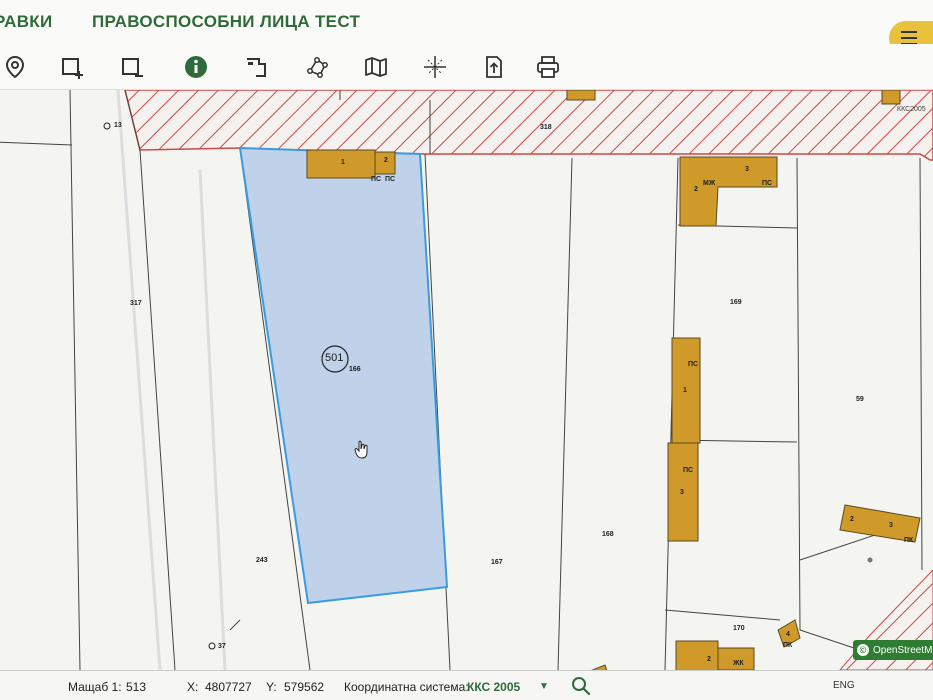 This screenshot has width=933, height=700. What do you see at coordinates (546, 127) in the screenshot?
I see `parcel-number-label: 318` at bounding box center [546, 127].